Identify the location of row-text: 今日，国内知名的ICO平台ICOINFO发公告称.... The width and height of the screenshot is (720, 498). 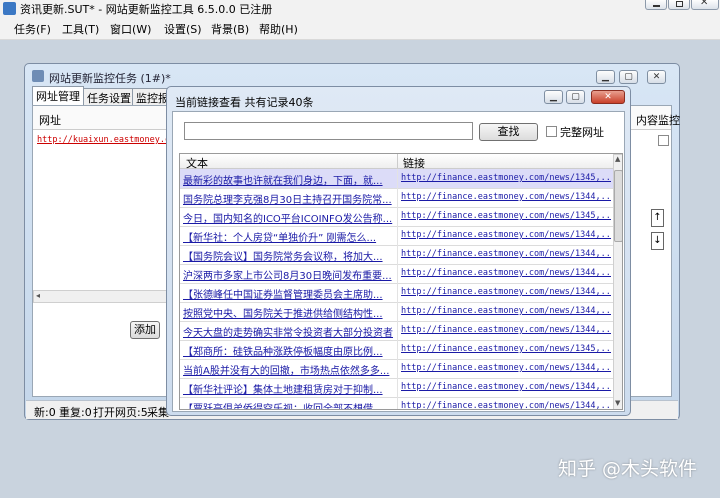
(288, 217).